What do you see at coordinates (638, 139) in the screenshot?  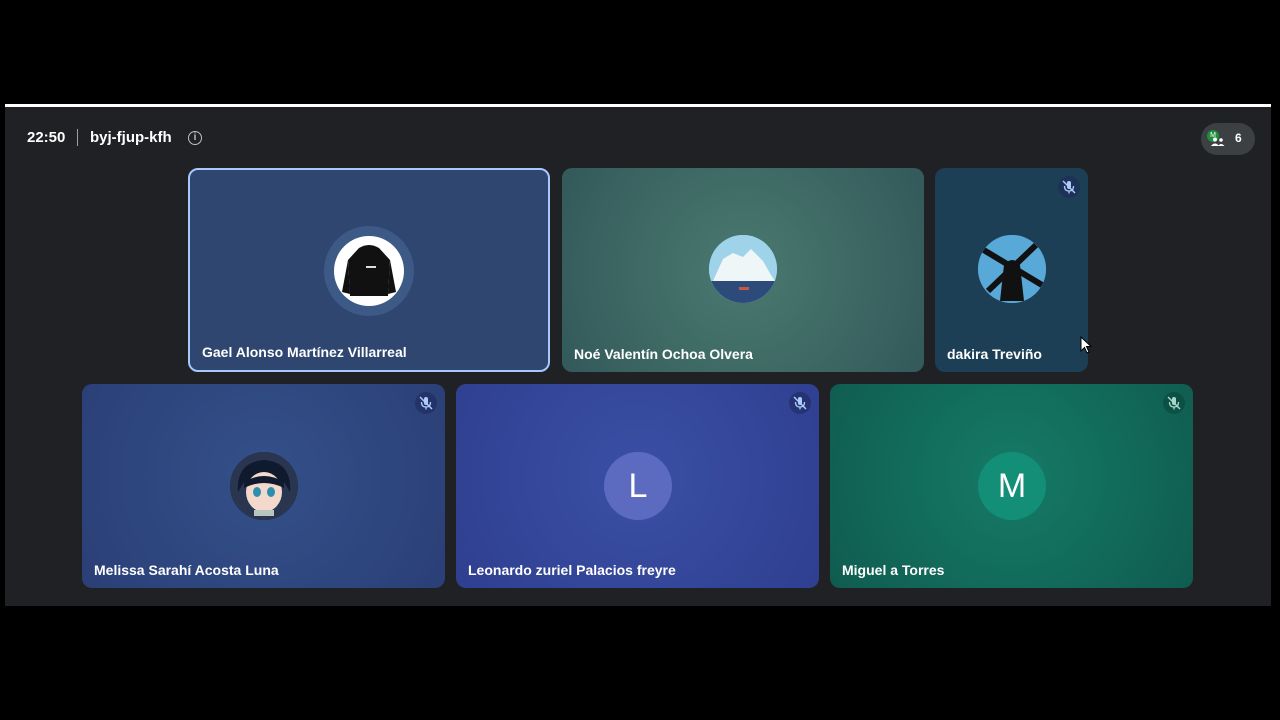 I see `meeting-header: 22:50 byj-fjup-kfh i M 6` at bounding box center [638, 139].